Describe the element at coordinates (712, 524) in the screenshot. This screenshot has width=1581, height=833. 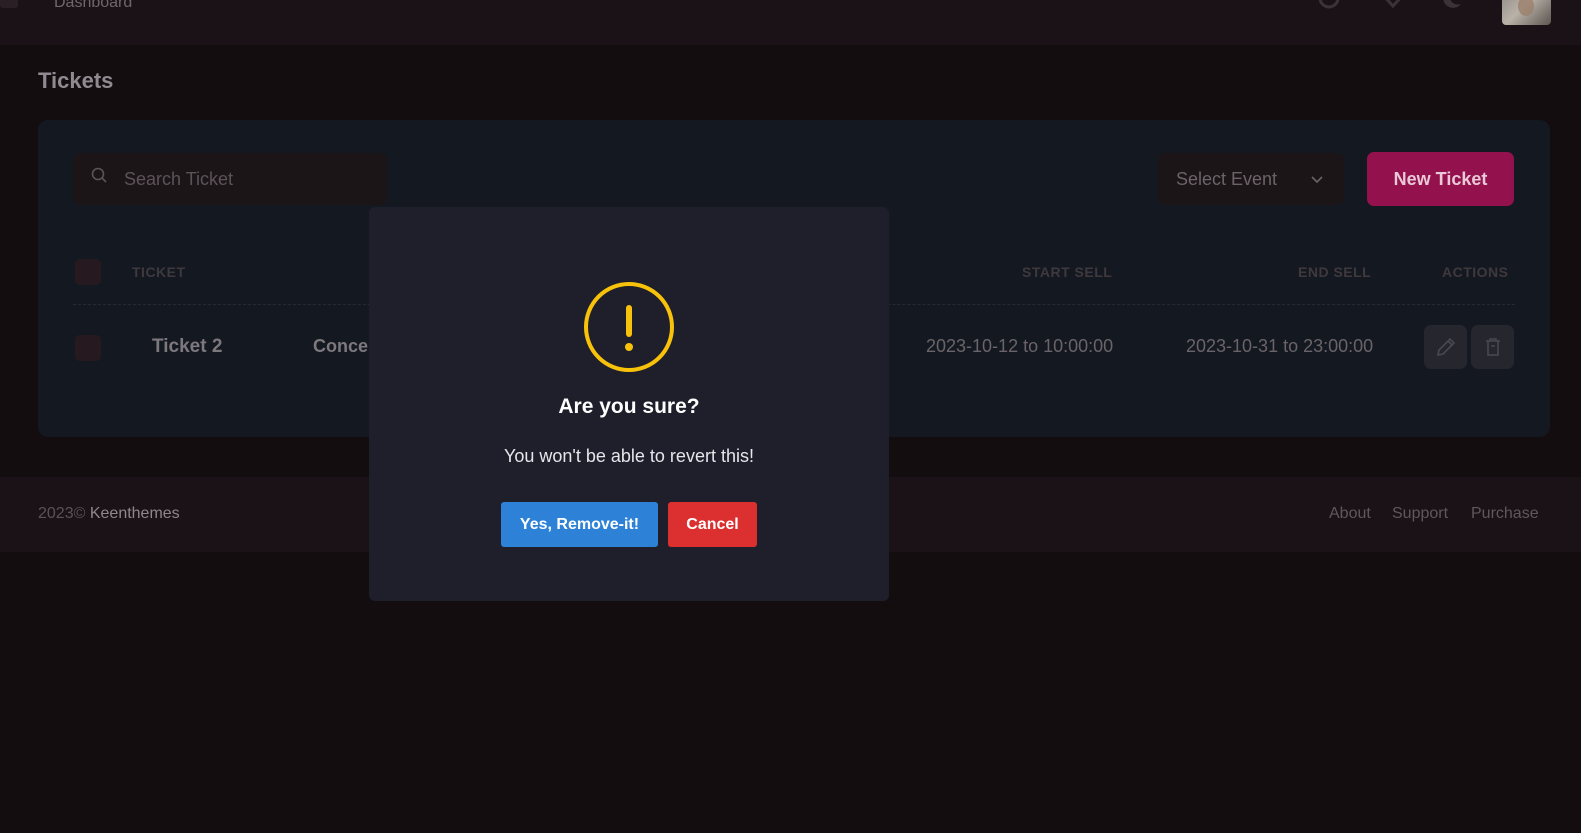
I see `cancel-button: Cancel` at that location.